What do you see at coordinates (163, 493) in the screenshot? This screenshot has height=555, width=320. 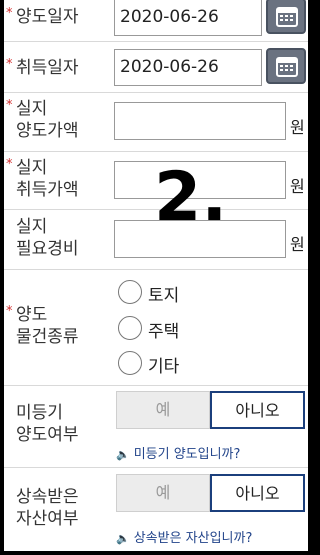 I see `inherited-yes-button: 예` at bounding box center [163, 493].